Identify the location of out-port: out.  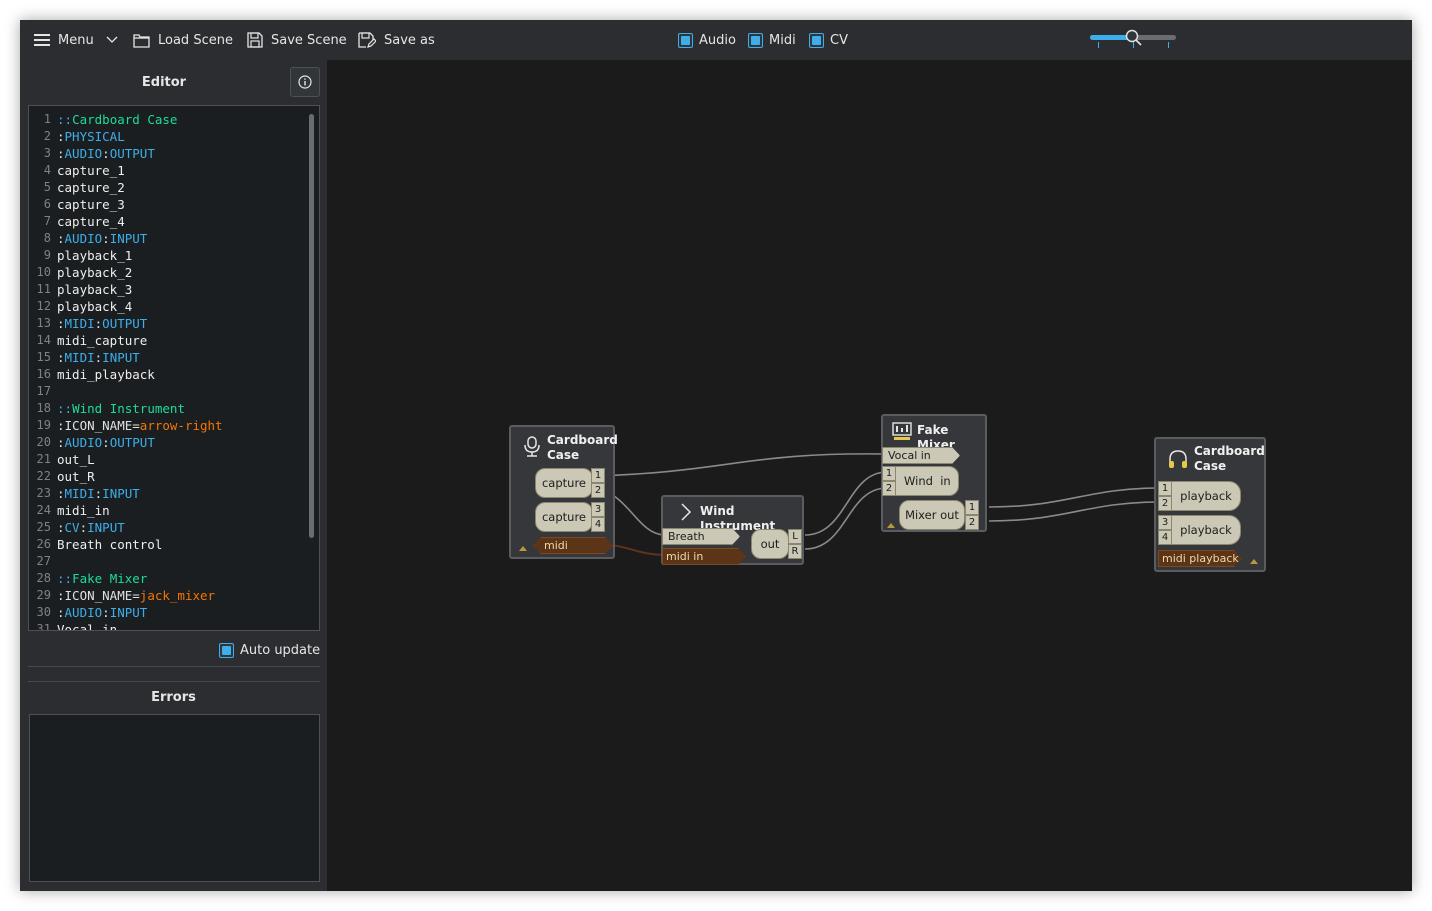
(770, 544).